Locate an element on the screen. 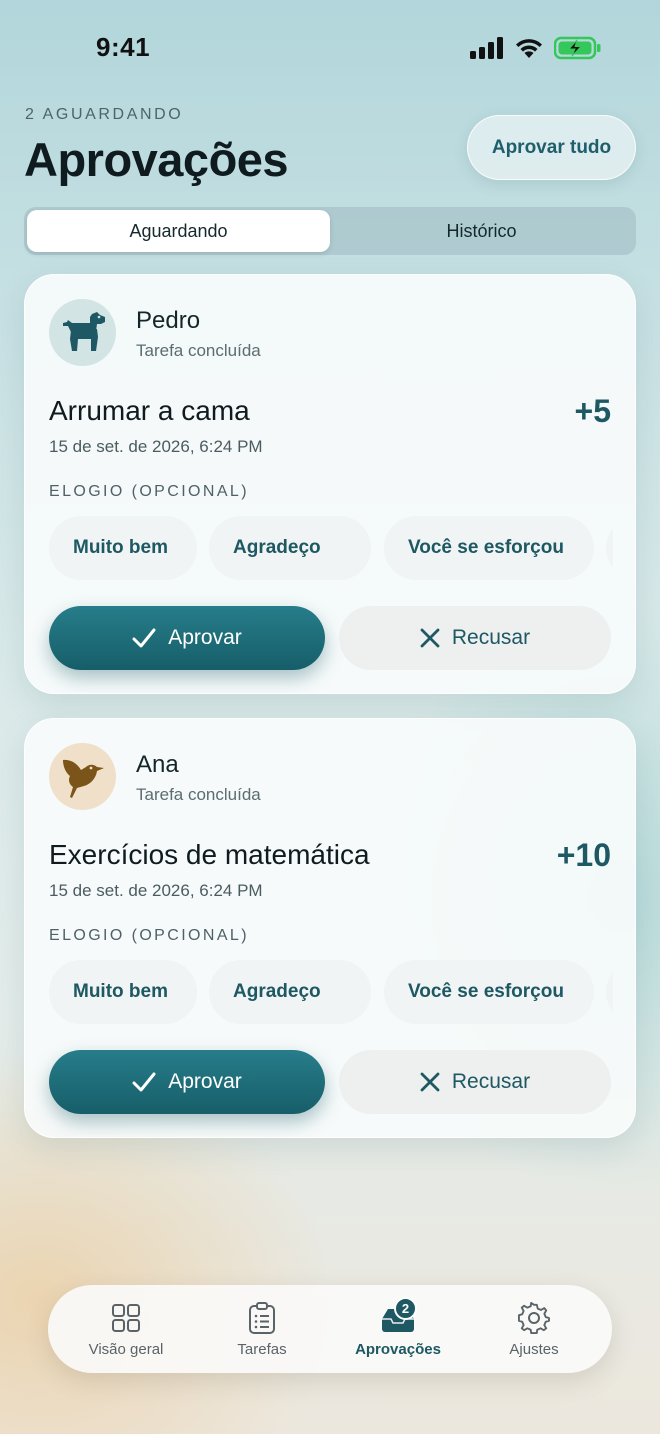  tab-settings: Ajustes is located at coordinates (534, 1329).